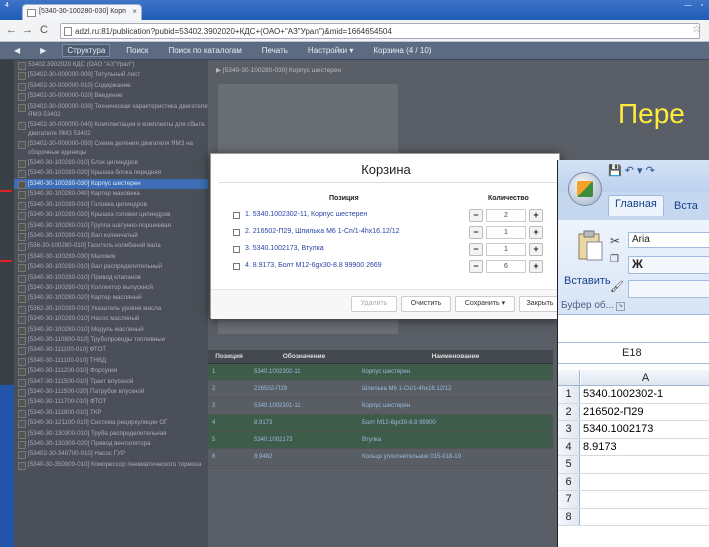  What do you see at coordinates (402, 50) in the screenshot?
I see `toolbar-cart: Корзина (4 / 10)` at bounding box center [402, 50].